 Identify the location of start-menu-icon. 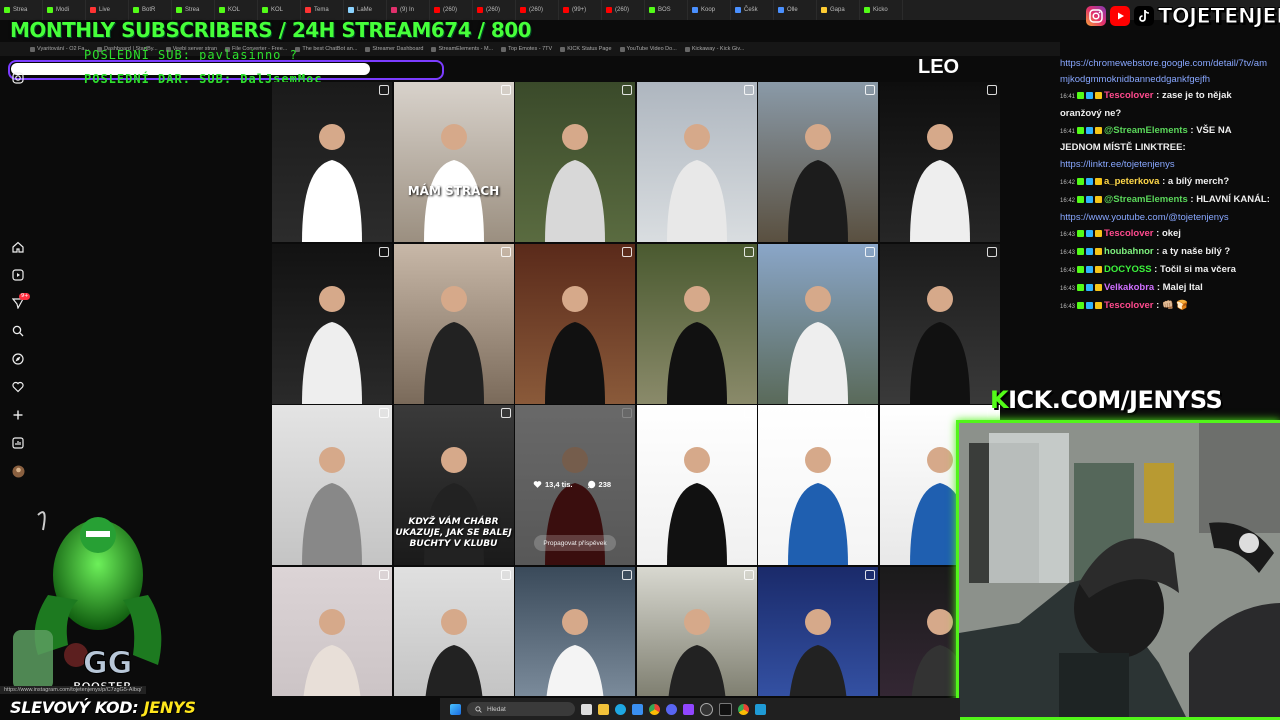
(455, 709).